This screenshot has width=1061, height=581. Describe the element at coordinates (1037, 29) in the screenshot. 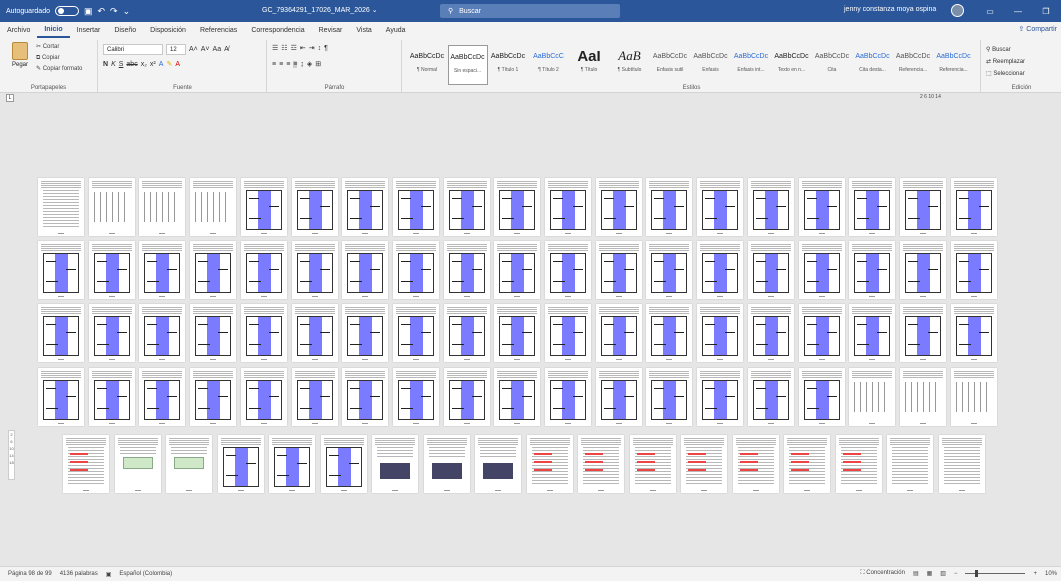

I see `share-button: ⇪ Compartir` at that location.